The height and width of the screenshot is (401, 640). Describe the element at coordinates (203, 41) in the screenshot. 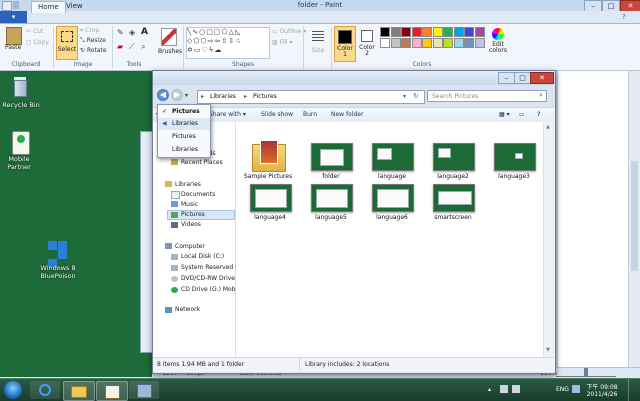

I see `hexagon-shape-icon: ⬡` at that location.